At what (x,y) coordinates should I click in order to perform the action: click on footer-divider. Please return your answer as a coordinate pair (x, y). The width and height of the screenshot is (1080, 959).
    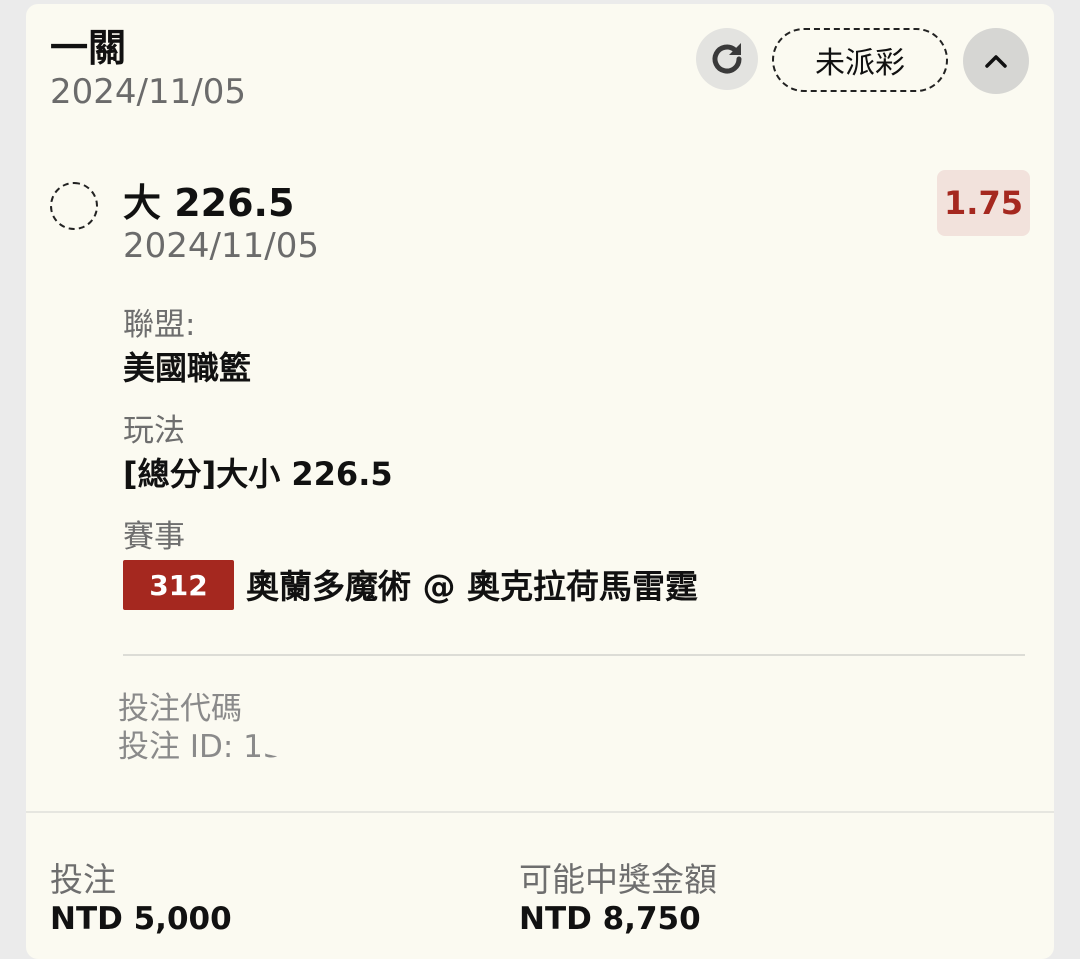
    Looking at the image, I should click on (540, 812).